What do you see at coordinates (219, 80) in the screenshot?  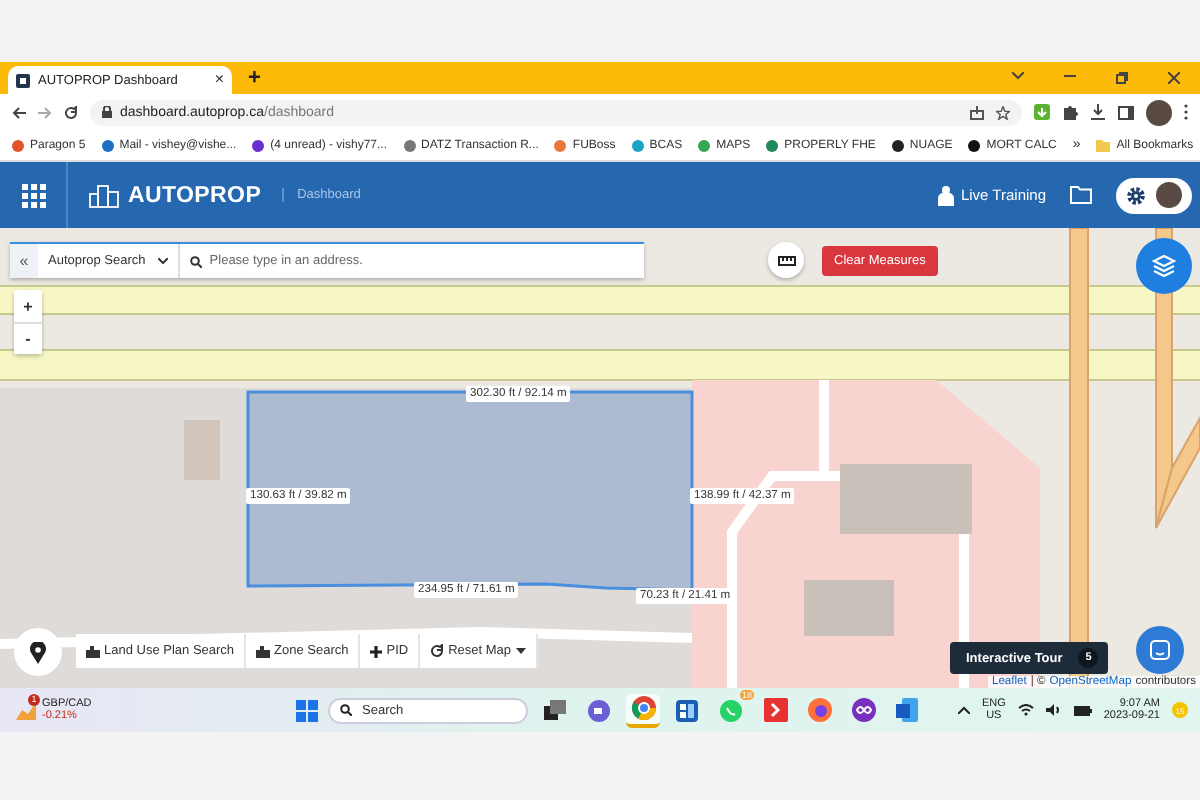 I see `close-tab-button: ×` at bounding box center [219, 80].